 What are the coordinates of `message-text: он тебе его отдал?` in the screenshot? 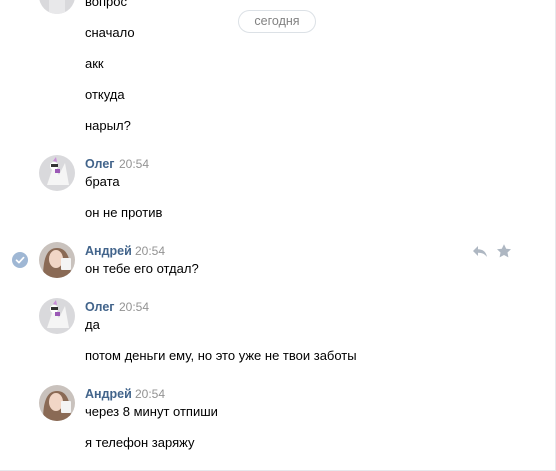 It's located at (142, 268).